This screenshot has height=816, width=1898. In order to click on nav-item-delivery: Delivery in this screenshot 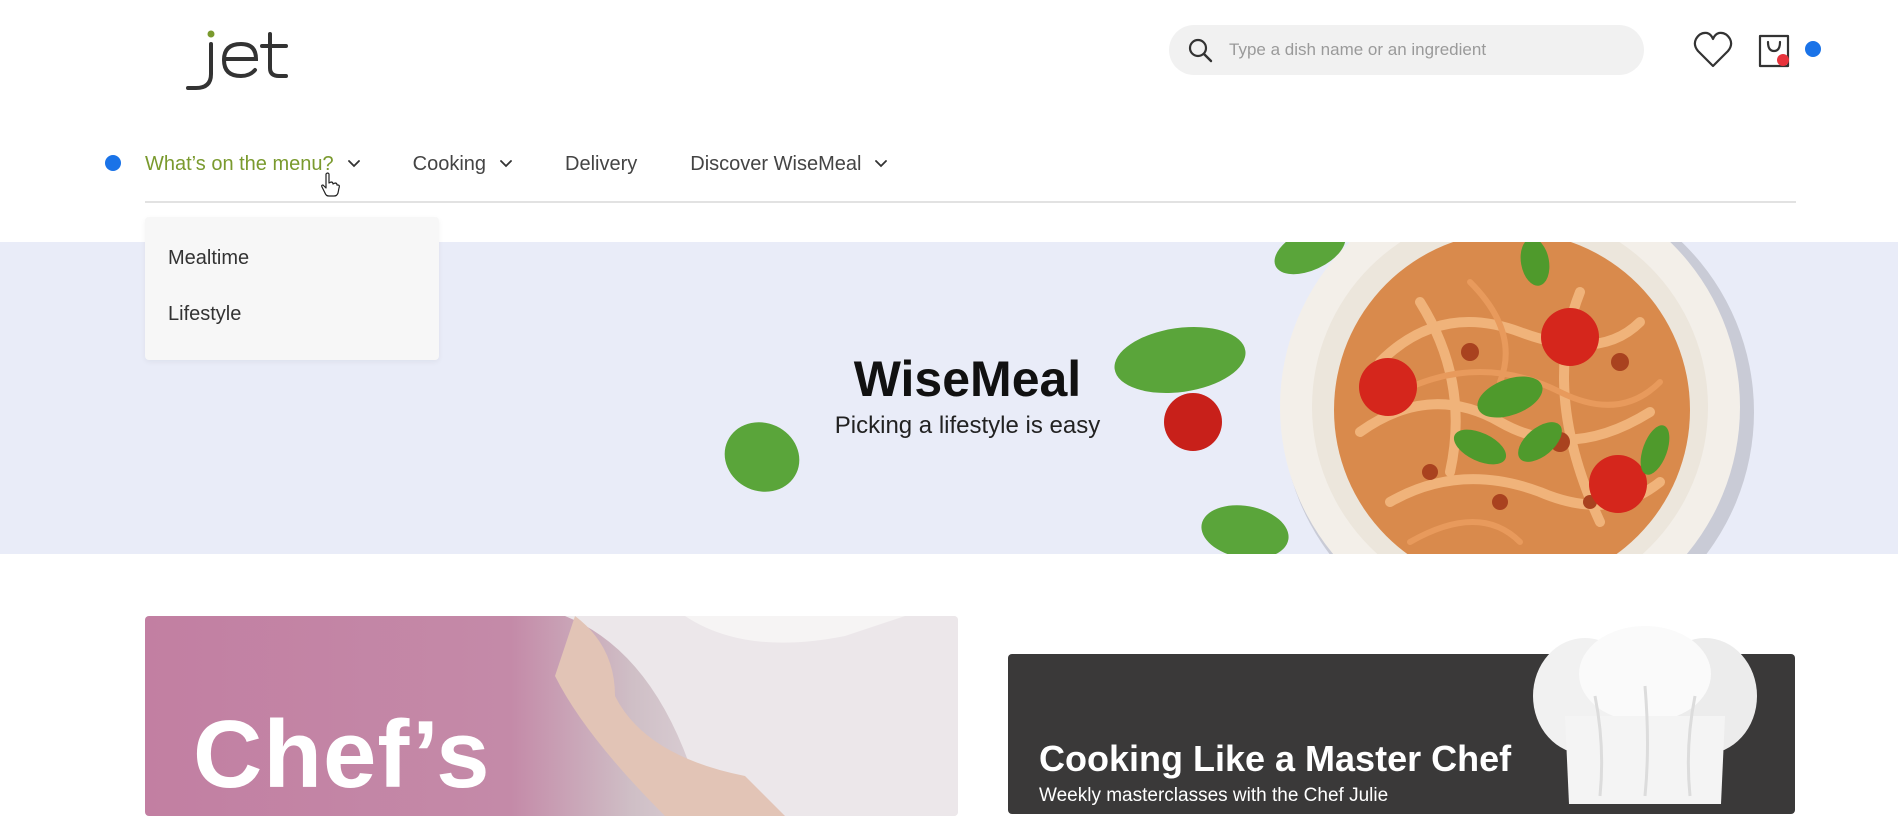, I will do `click(601, 164)`.